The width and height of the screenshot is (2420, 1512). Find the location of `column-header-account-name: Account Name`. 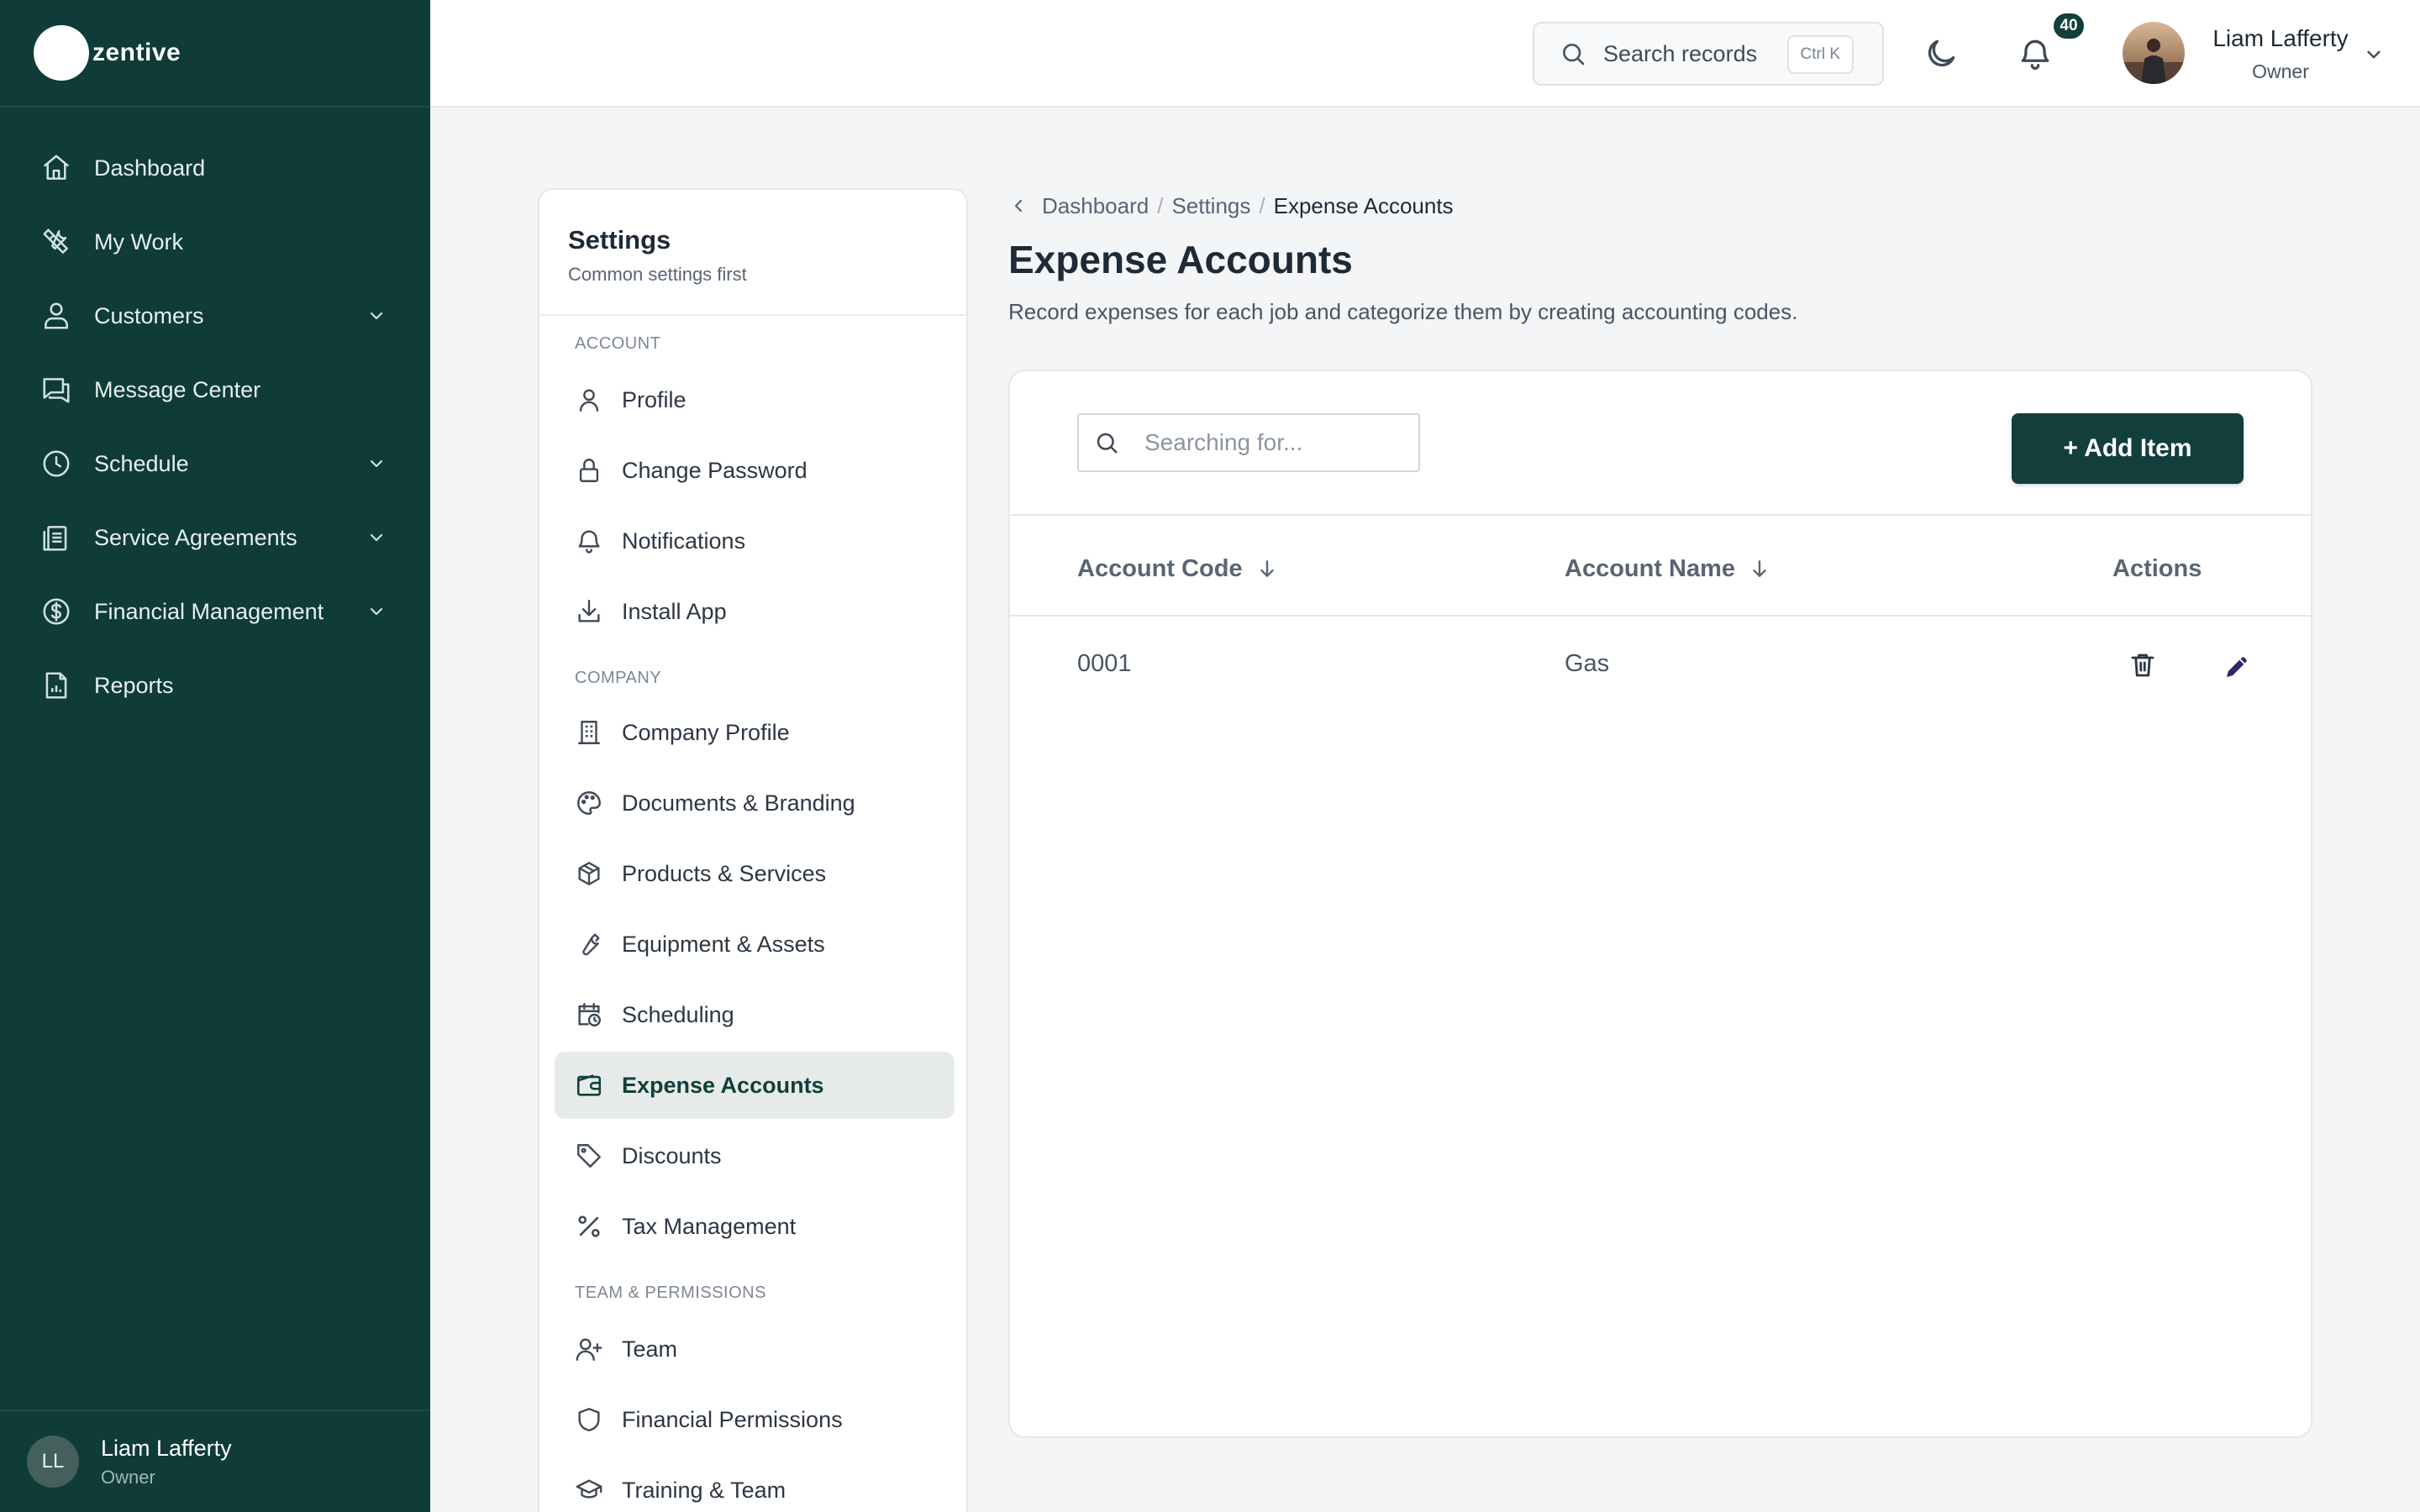

column-header-account-name: Account Name is located at coordinates (1667, 568).